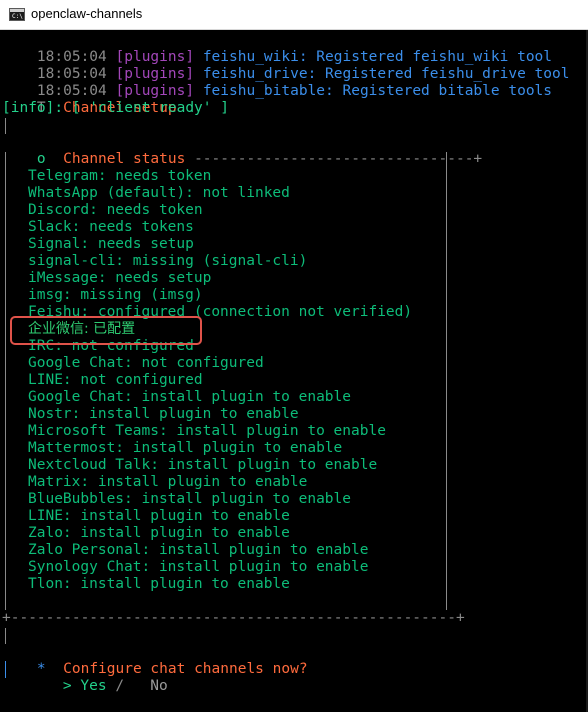 The width and height of the screenshot is (588, 712). What do you see at coordinates (159, 533) in the screenshot?
I see `status-item-zalo: Zalo: install plugin to enable` at bounding box center [159, 533].